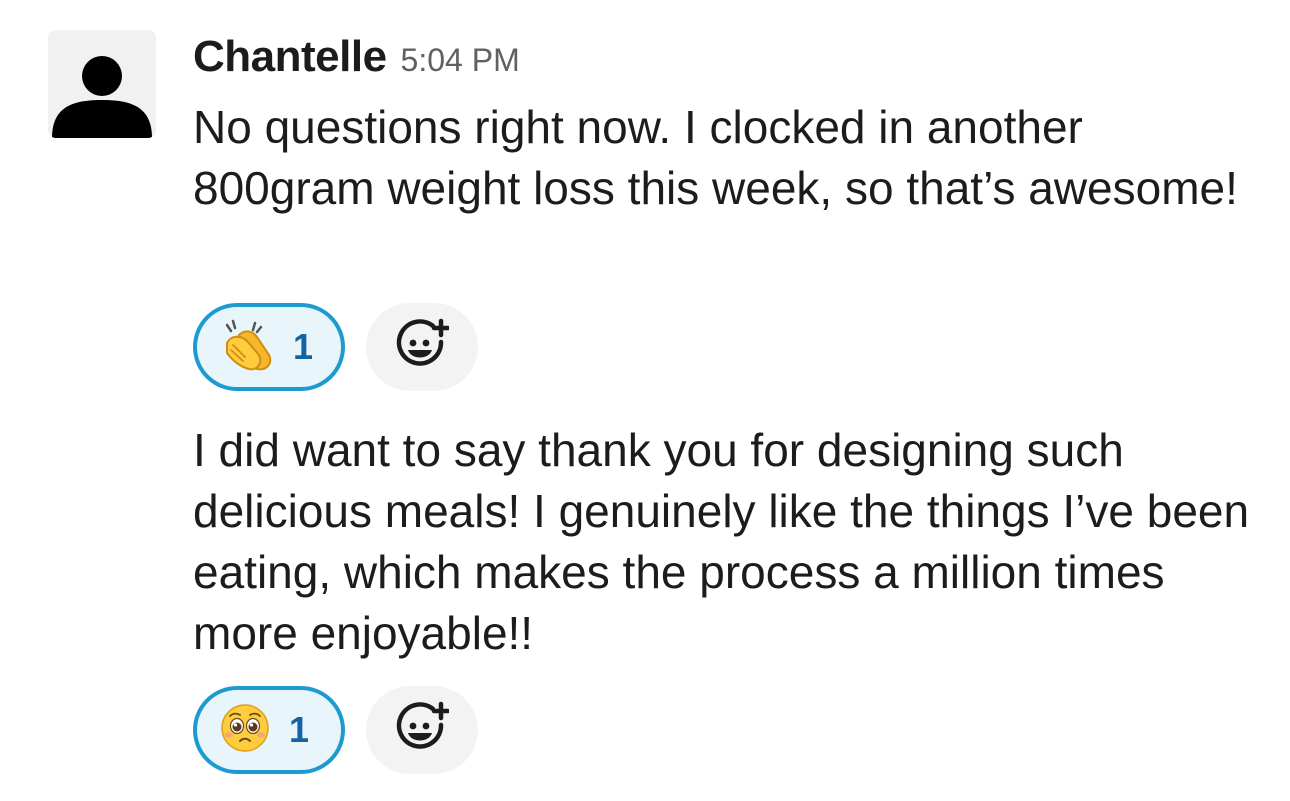 This screenshot has width=1290, height=801. Describe the element at coordinates (290, 57) in the screenshot. I see `sender-name: Chantelle` at that location.